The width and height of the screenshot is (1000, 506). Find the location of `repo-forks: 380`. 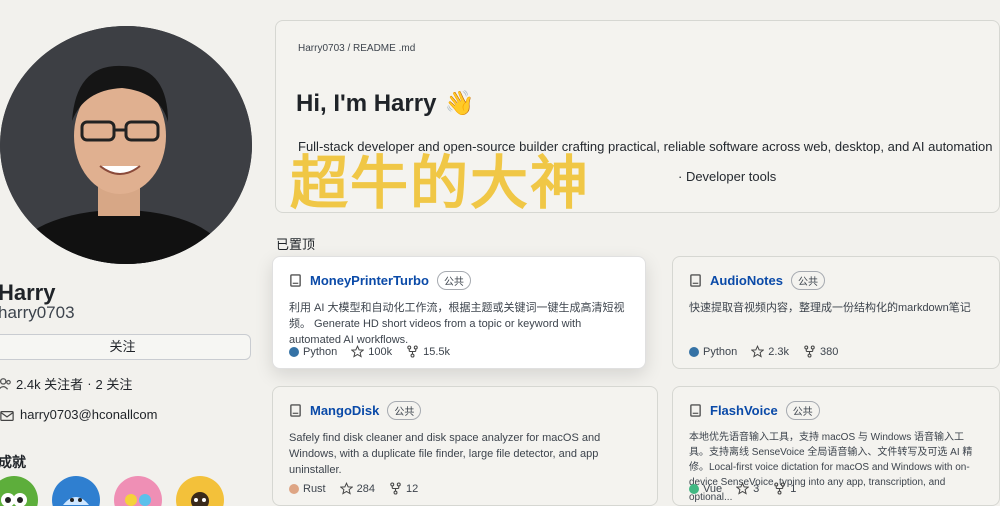

repo-forks: 380 is located at coordinates (820, 351).